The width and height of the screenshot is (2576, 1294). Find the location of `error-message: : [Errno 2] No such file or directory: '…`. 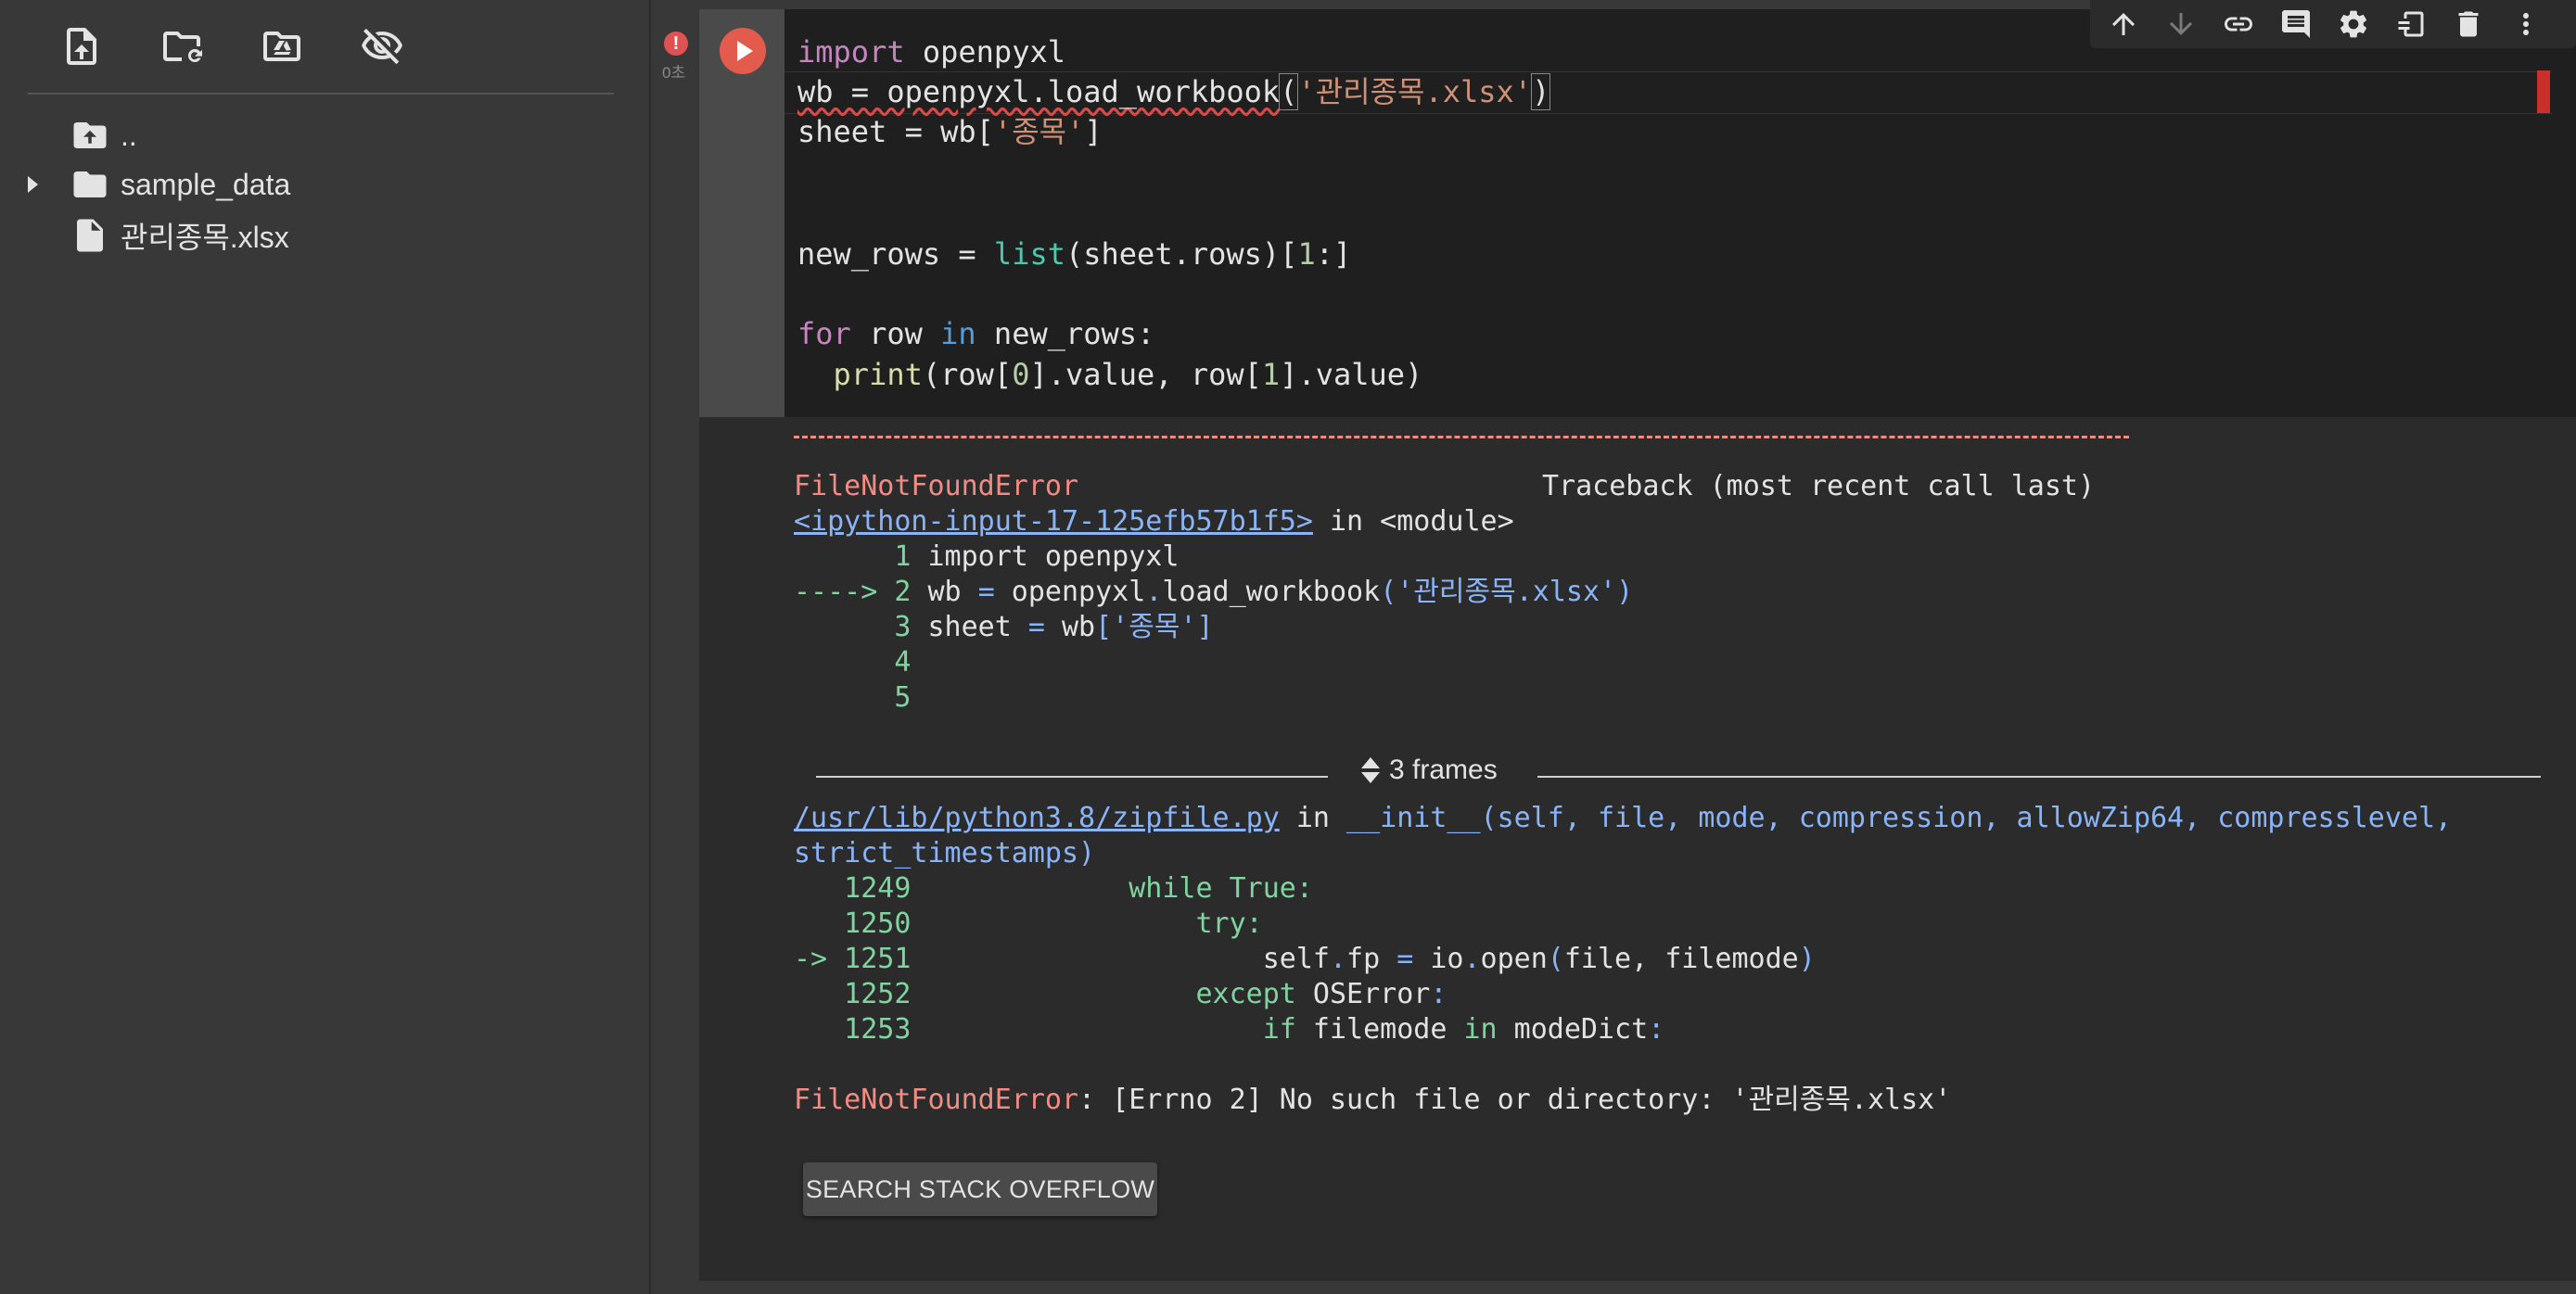

error-message: : [Errno 2] No such file or directory: '… is located at coordinates (1515, 1100).